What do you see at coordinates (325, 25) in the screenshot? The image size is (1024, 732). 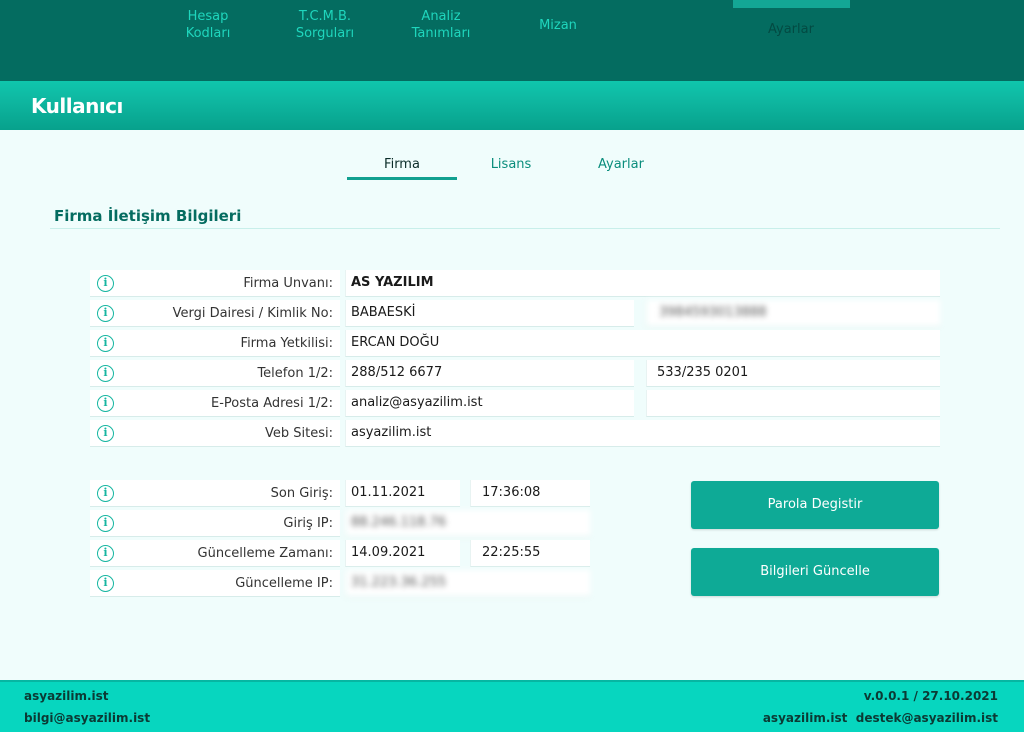 I see `nav-tcmb-sorgulari: T.C.M.B. Sorguları` at bounding box center [325, 25].